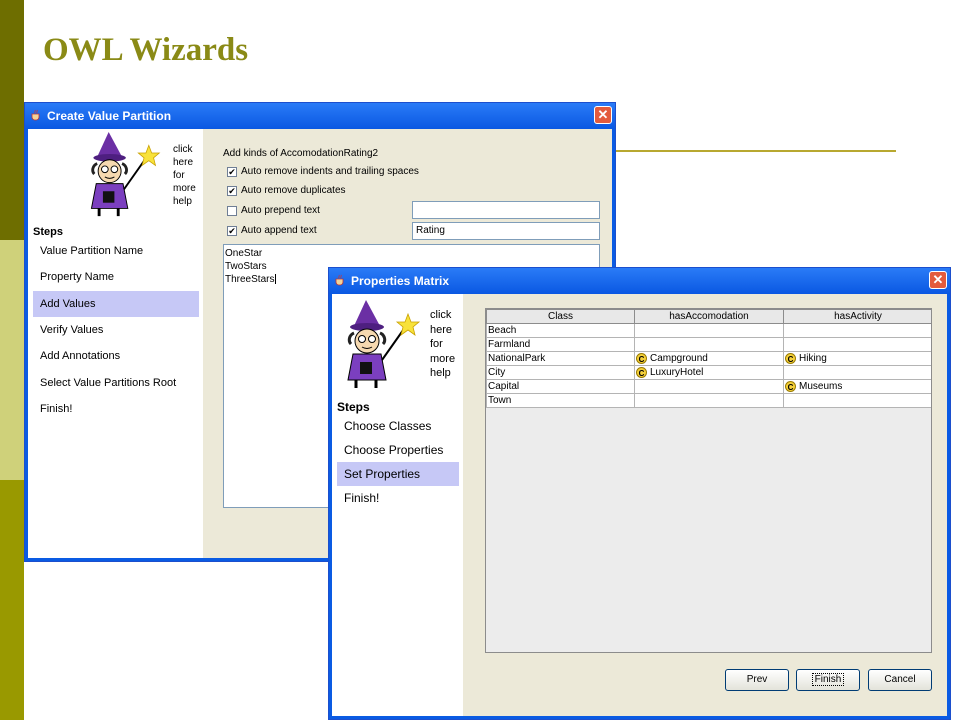 This screenshot has width=960, height=720. Describe the element at coordinates (116, 277) in the screenshot. I see `step-item: Property Name` at that location.